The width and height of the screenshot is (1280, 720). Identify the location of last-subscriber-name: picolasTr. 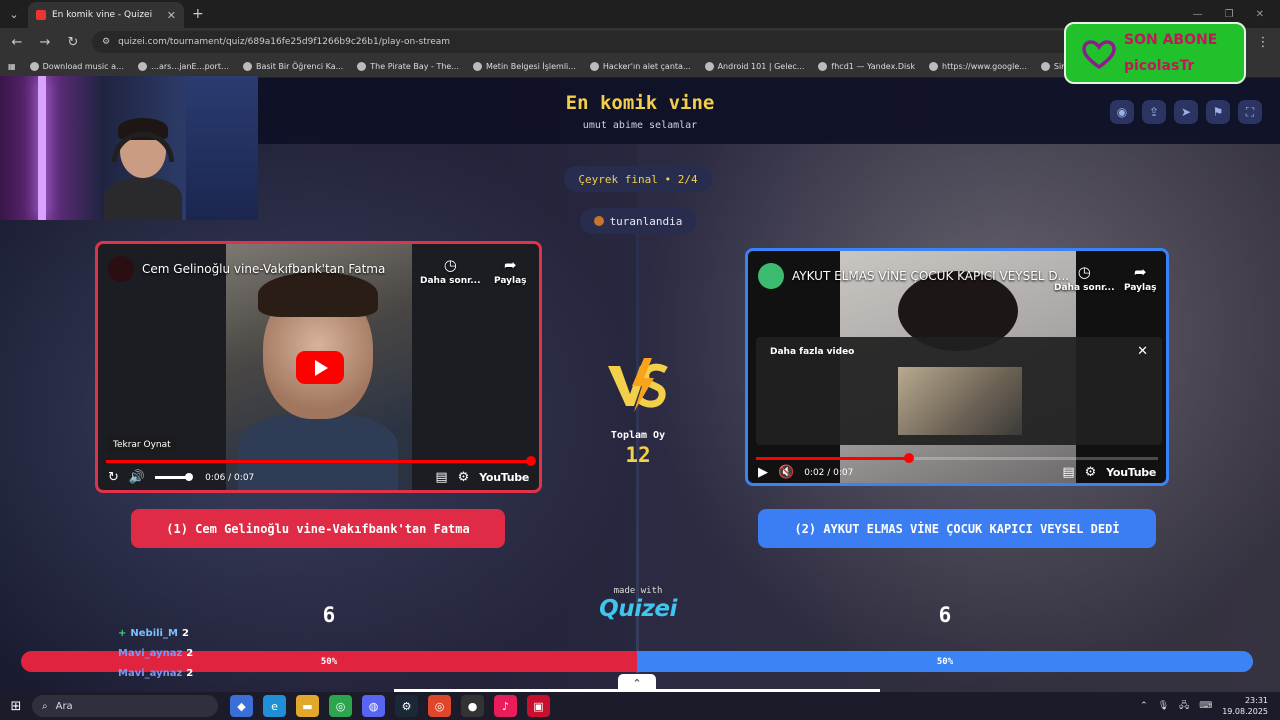
(1159, 66).